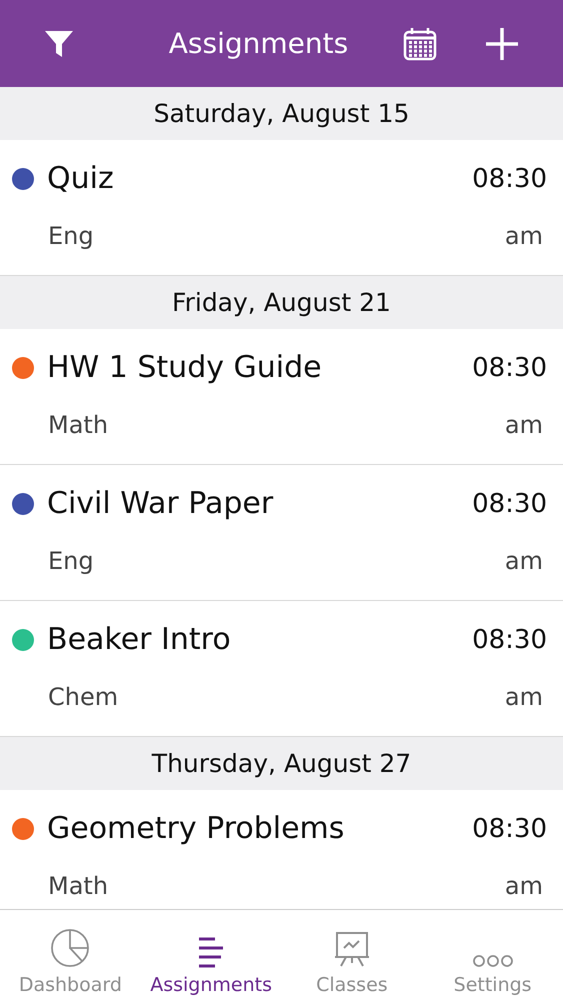  Describe the element at coordinates (139, 640) in the screenshot. I see `assignment-title: Beaker Intro` at that location.